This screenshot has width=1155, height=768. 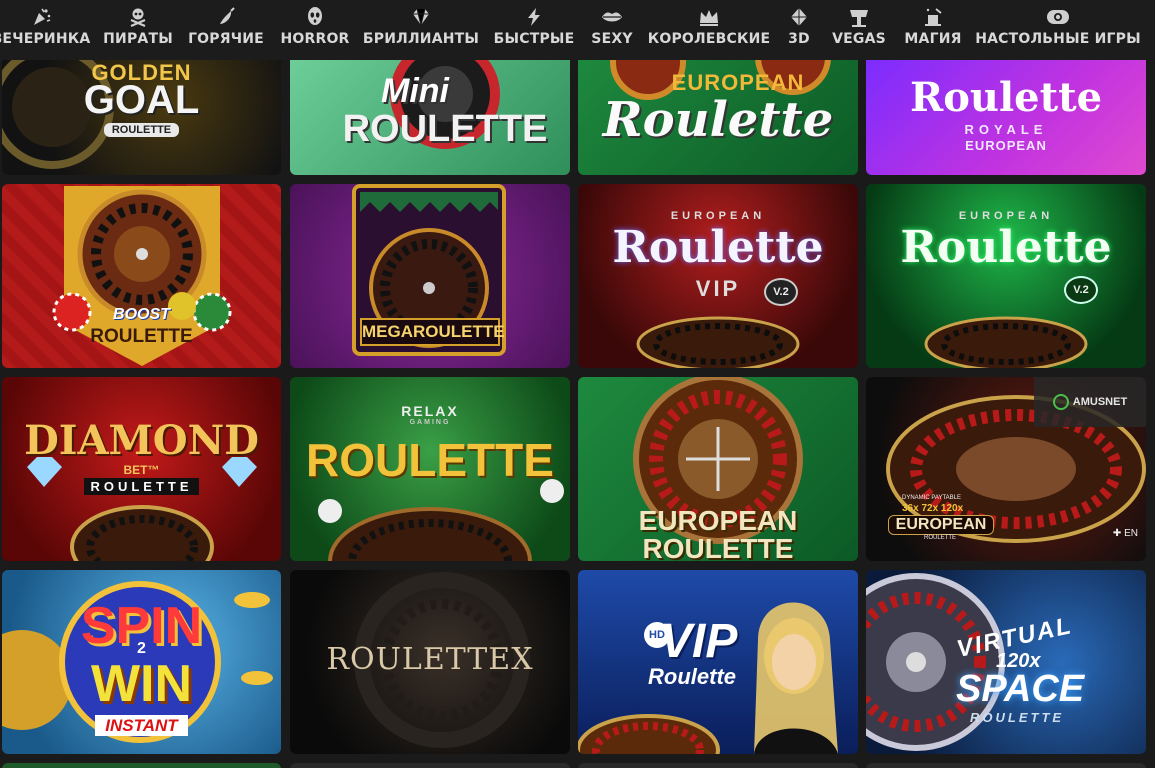 What do you see at coordinates (226, 30) in the screenshot?
I see `nav-item-hot: ГОРЯЧИЕ` at bounding box center [226, 30].